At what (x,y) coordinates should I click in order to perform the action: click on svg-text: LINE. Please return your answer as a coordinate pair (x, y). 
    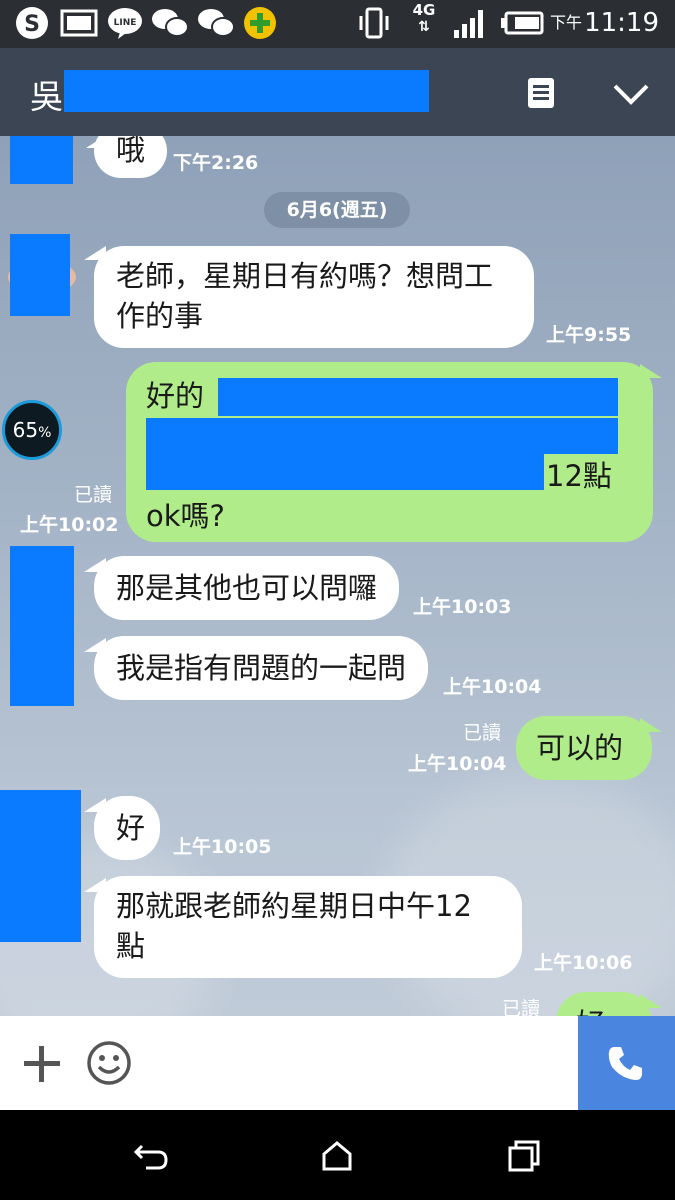
    Looking at the image, I should click on (125, 23).